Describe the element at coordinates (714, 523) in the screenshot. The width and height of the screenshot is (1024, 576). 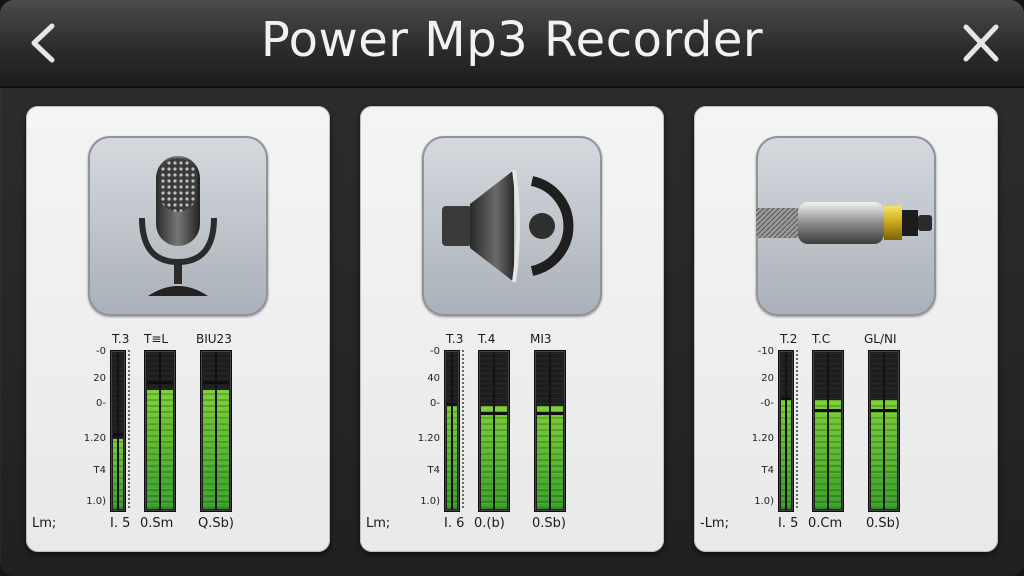
I see `readout-label: -Lm;` at that location.